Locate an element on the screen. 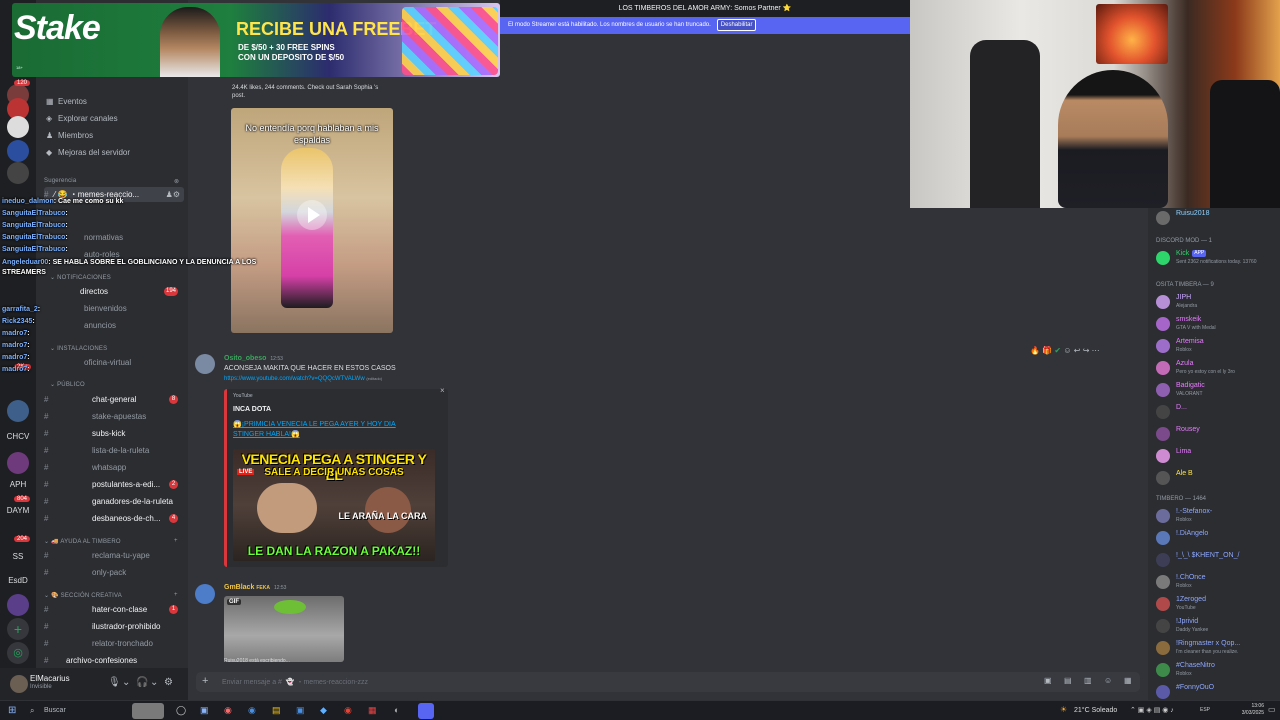 The image size is (1280, 720). gift-icon: ▣ is located at coordinates (1048, 680).